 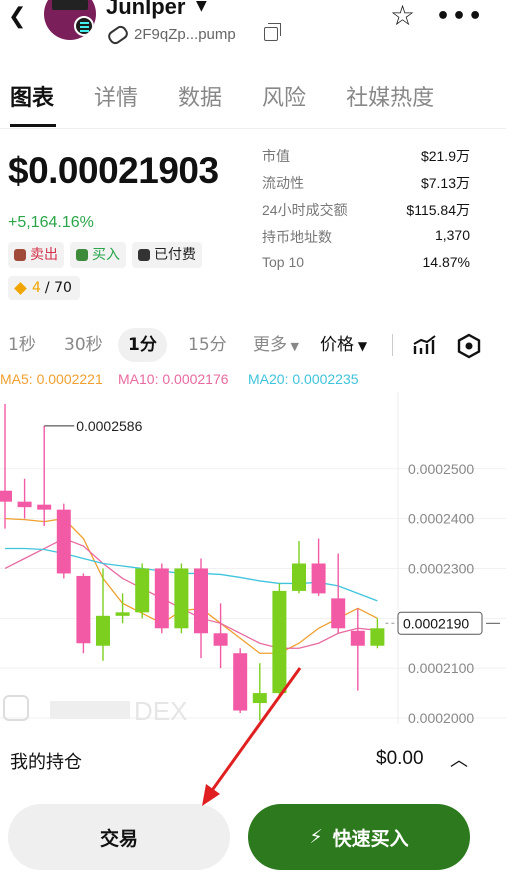 I want to click on interval-30s: 30秒, so click(x=83, y=345).